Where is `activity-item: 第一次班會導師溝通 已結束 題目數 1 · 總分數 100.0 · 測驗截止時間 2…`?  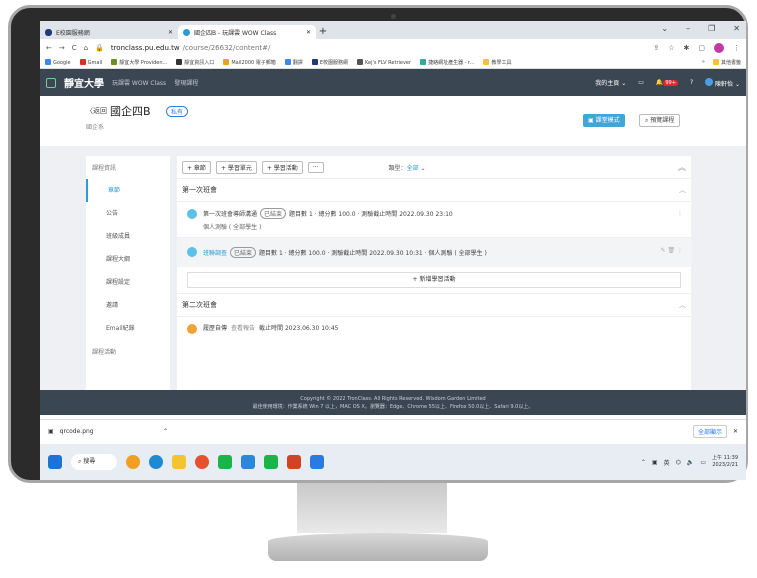 activity-item: 第一次班會導師溝通 已結束 題目數 1 · 總分數 100.0 · 測驗截止時間 2… is located at coordinates (434, 219).